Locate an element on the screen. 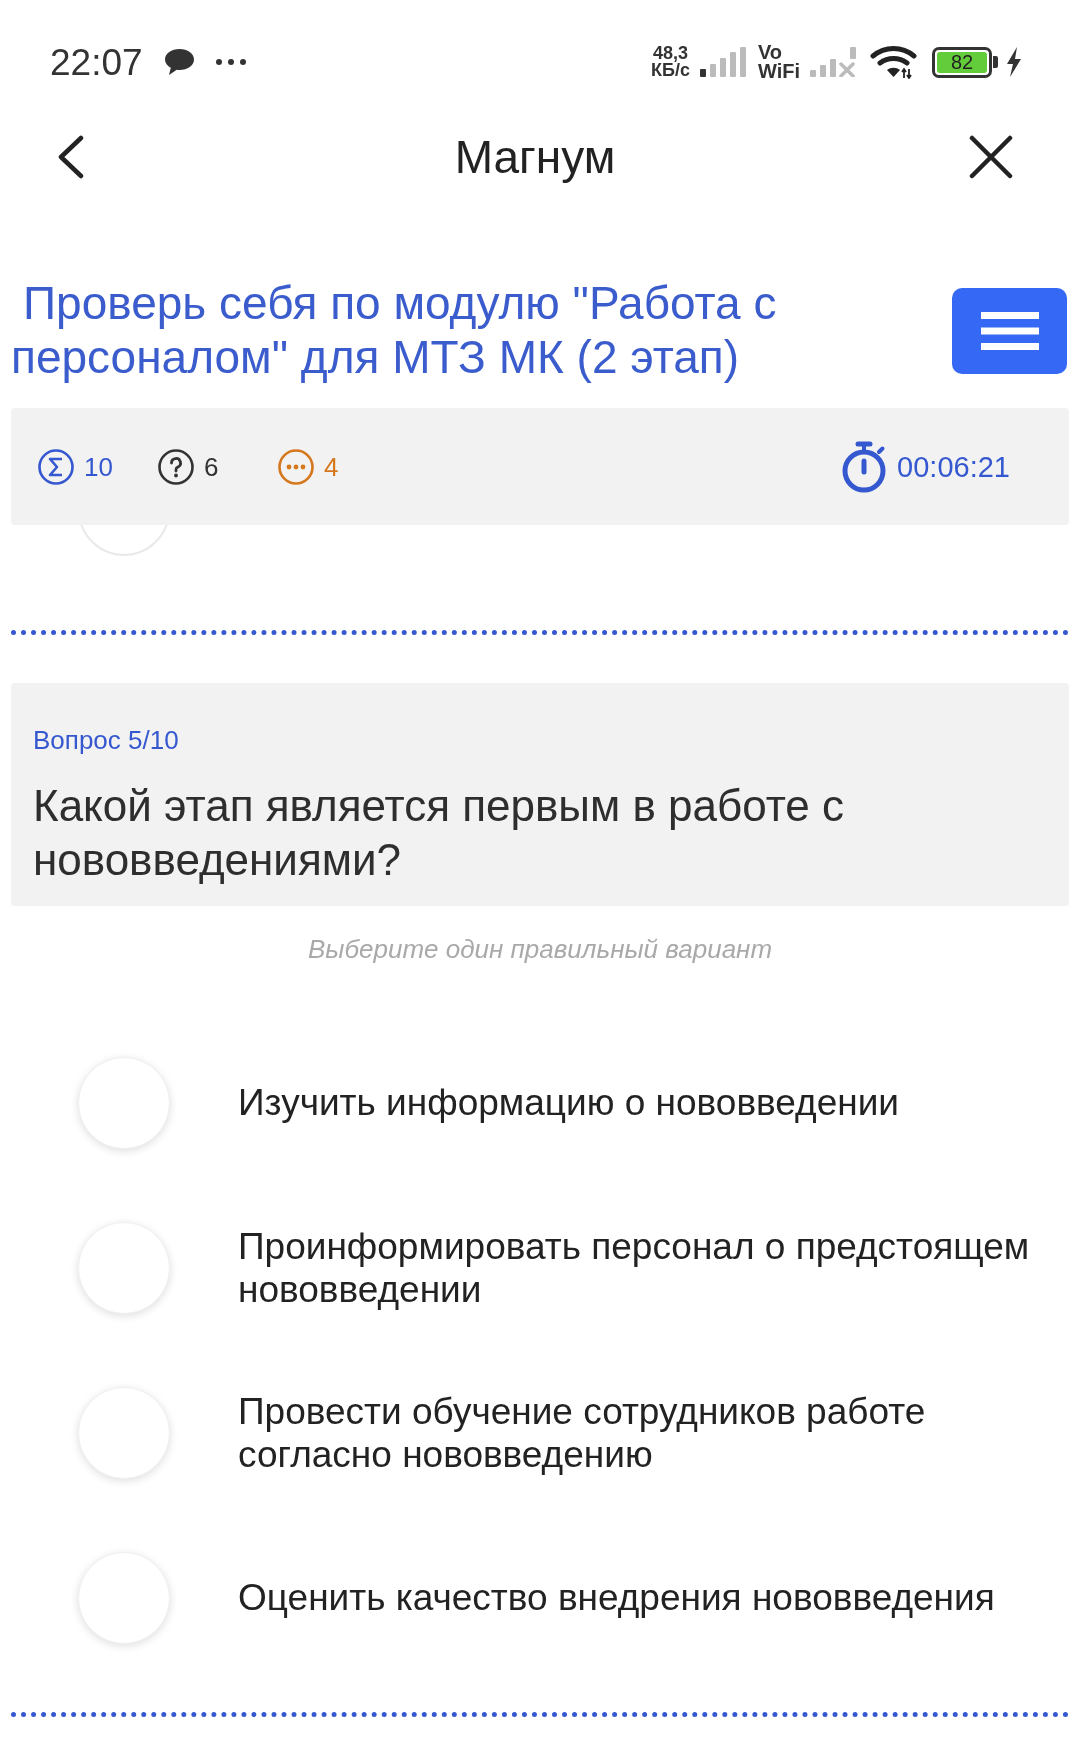 The width and height of the screenshot is (1080, 1754). charging-bolt-icon is located at coordinates (1014, 62).